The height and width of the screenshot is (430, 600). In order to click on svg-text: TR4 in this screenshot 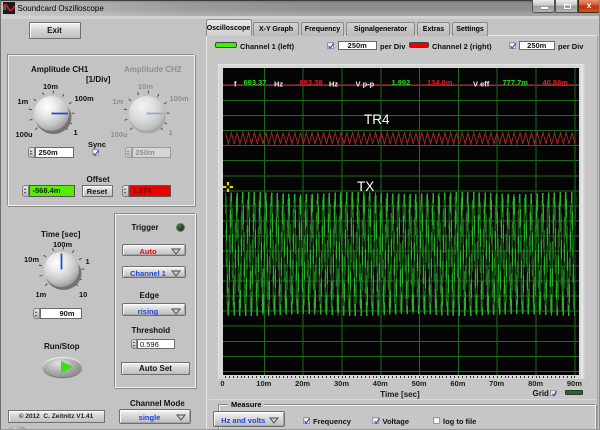, I will do `click(377, 119)`.